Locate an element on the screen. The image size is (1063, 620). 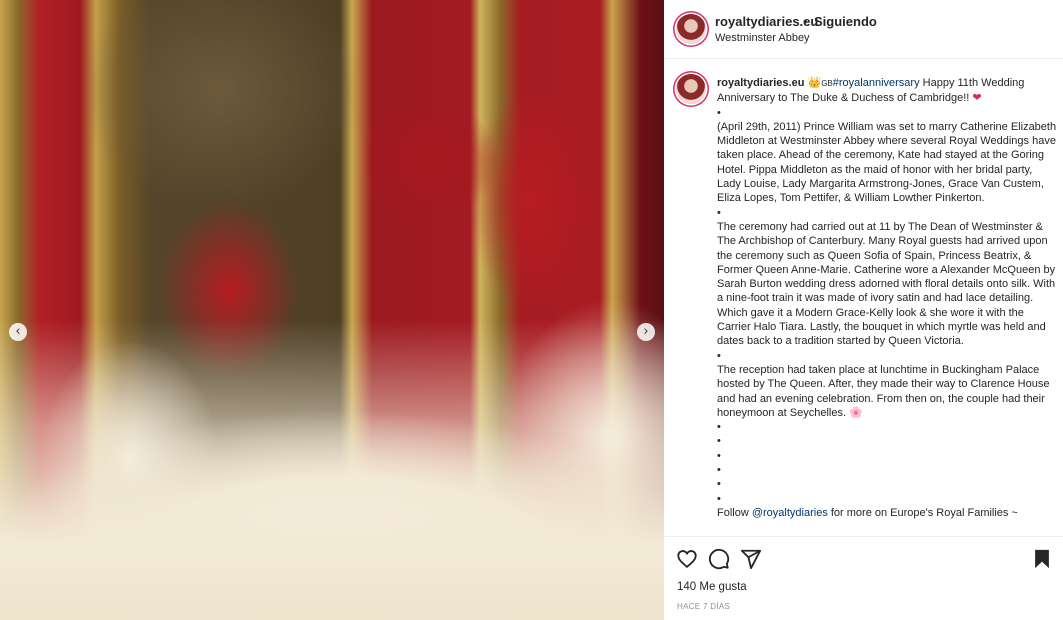
follow-suffix: for more on Europe's Royal Families ~ is located at coordinates (922, 512).